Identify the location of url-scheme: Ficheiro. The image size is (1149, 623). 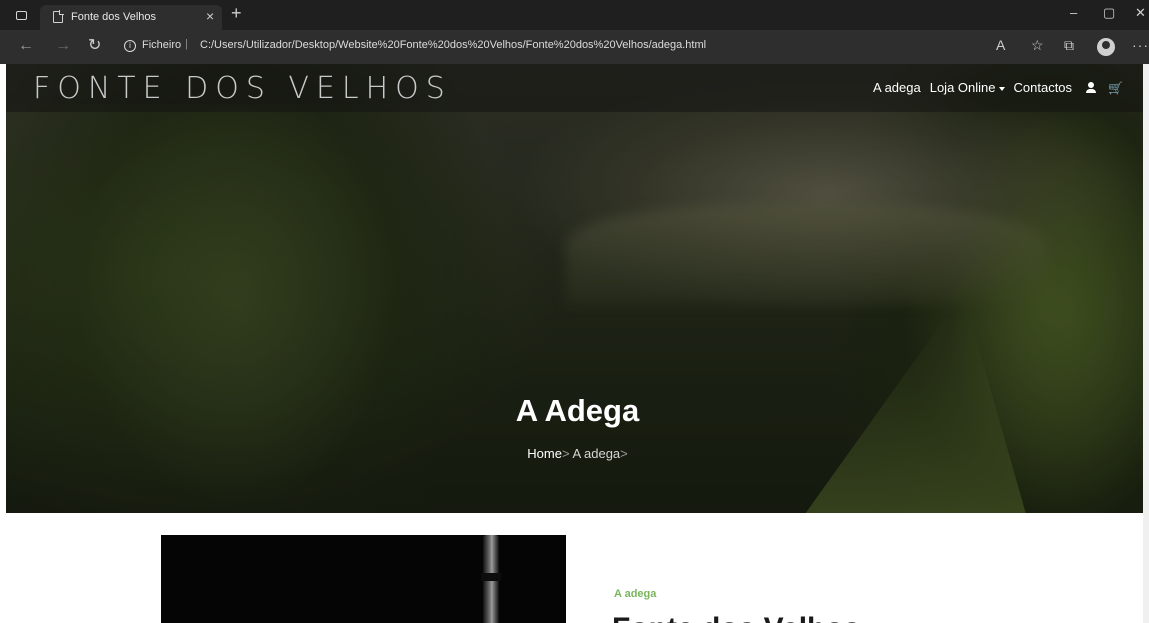
(162, 45).